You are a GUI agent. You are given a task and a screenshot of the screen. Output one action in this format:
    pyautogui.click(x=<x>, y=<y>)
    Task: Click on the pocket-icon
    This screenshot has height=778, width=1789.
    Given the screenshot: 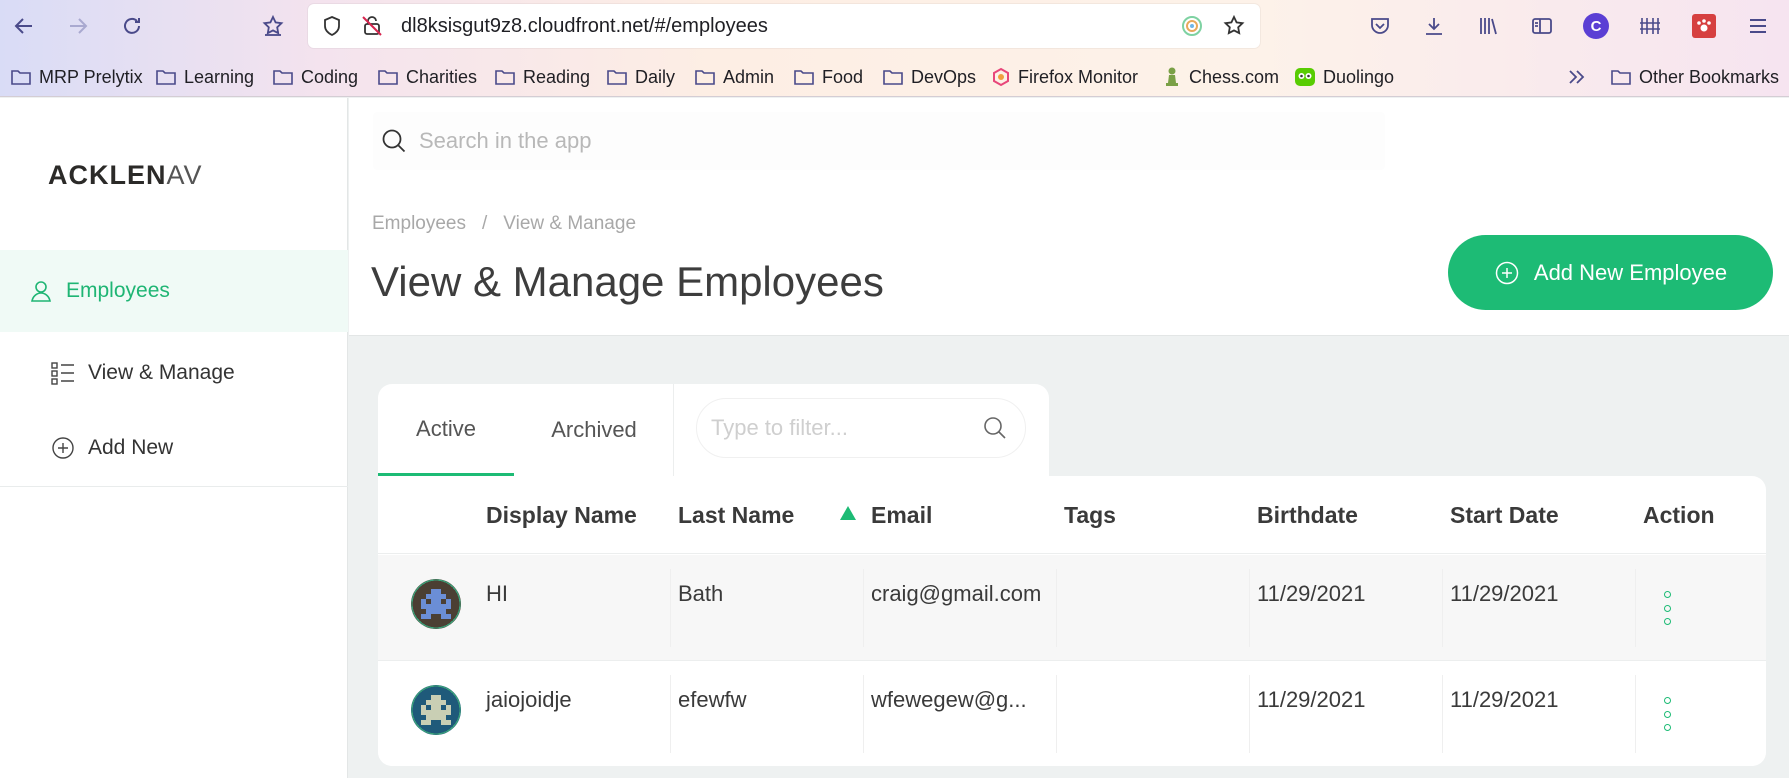 What is the action you would take?
    pyautogui.click(x=1380, y=26)
    